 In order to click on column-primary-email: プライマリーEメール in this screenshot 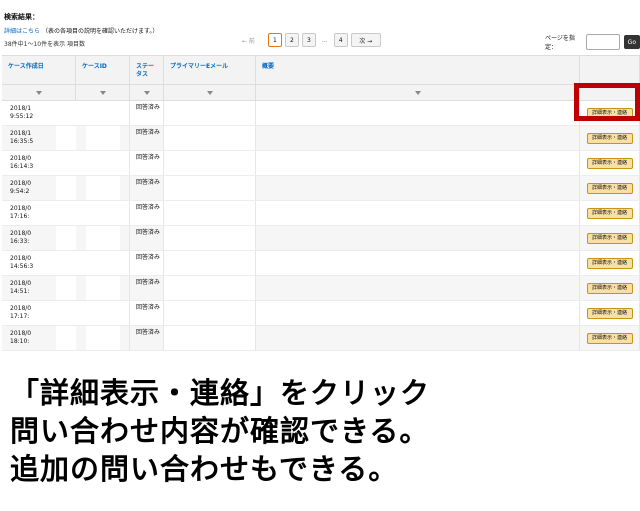, I will do `click(210, 70)`.